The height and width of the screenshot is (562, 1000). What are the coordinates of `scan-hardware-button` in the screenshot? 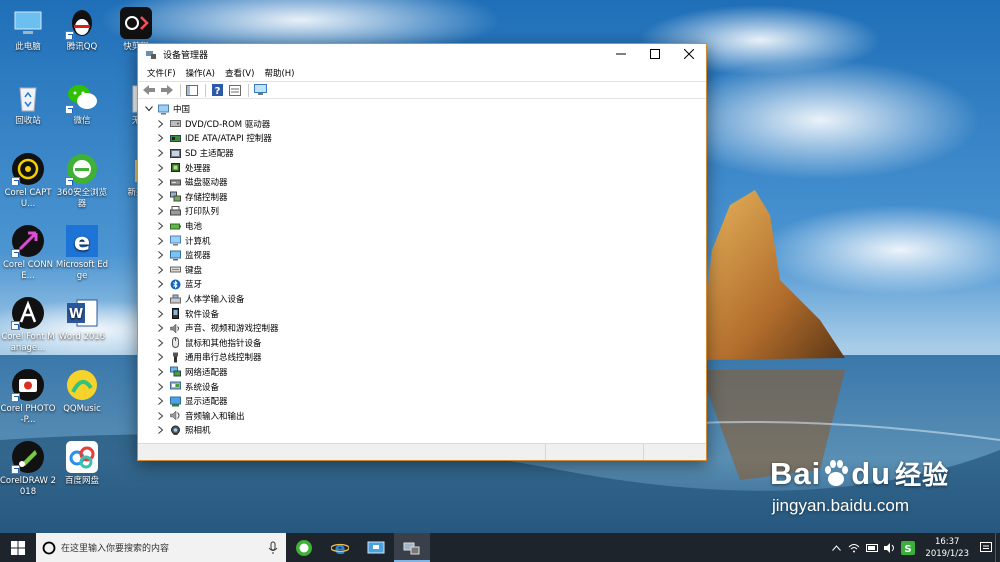 It's located at (260, 90).